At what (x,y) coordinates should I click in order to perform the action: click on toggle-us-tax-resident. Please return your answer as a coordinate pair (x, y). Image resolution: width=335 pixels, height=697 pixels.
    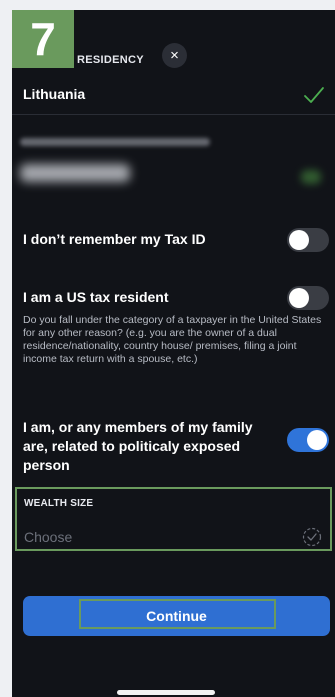
    Looking at the image, I should click on (308, 298).